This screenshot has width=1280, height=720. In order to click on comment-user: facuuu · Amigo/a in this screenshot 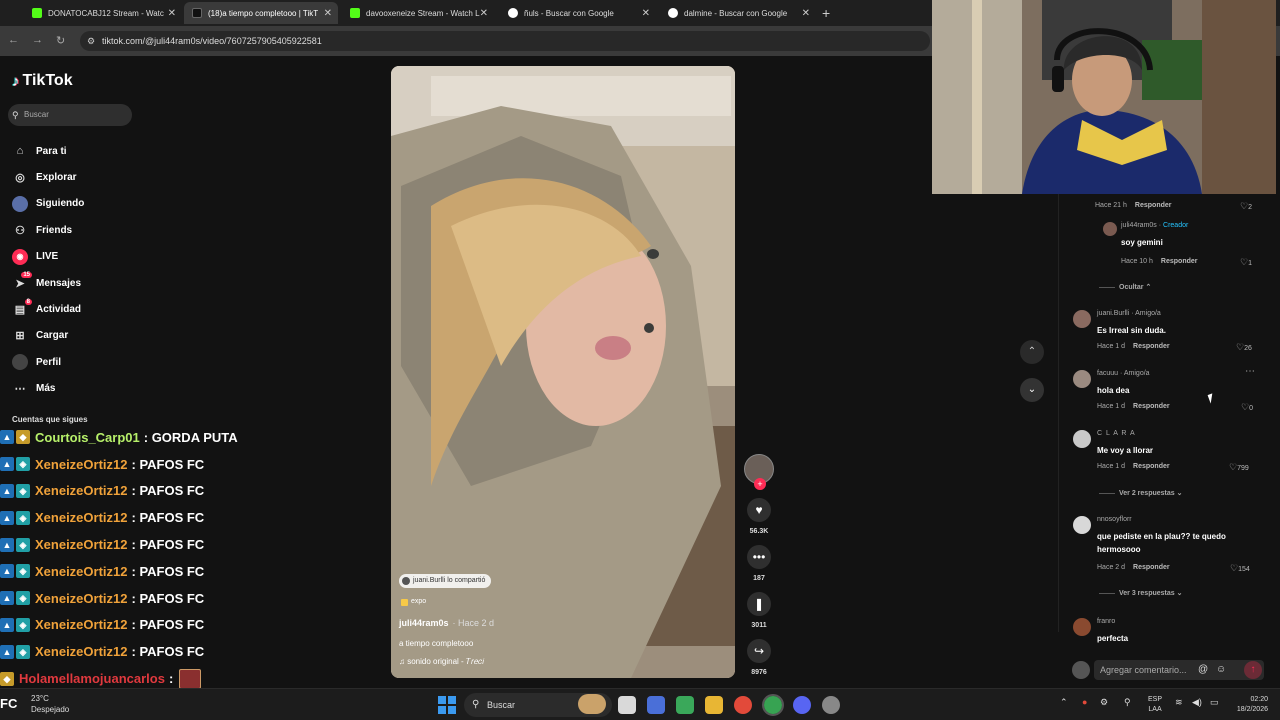, I will do `click(1123, 373)`.